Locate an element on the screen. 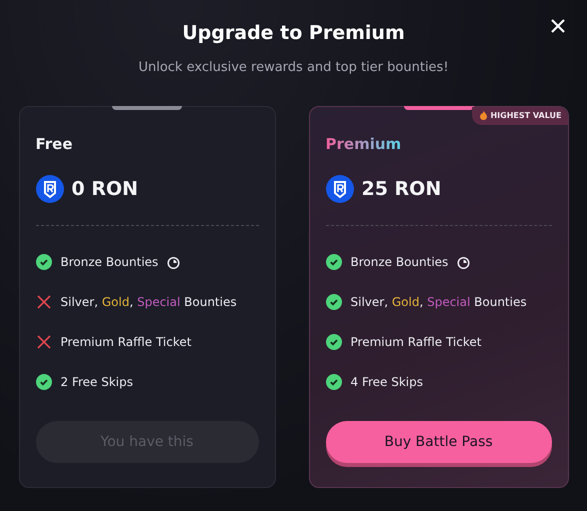 The height and width of the screenshot is (511, 587). plan-price: 0 RON is located at coordinates (105, 189).